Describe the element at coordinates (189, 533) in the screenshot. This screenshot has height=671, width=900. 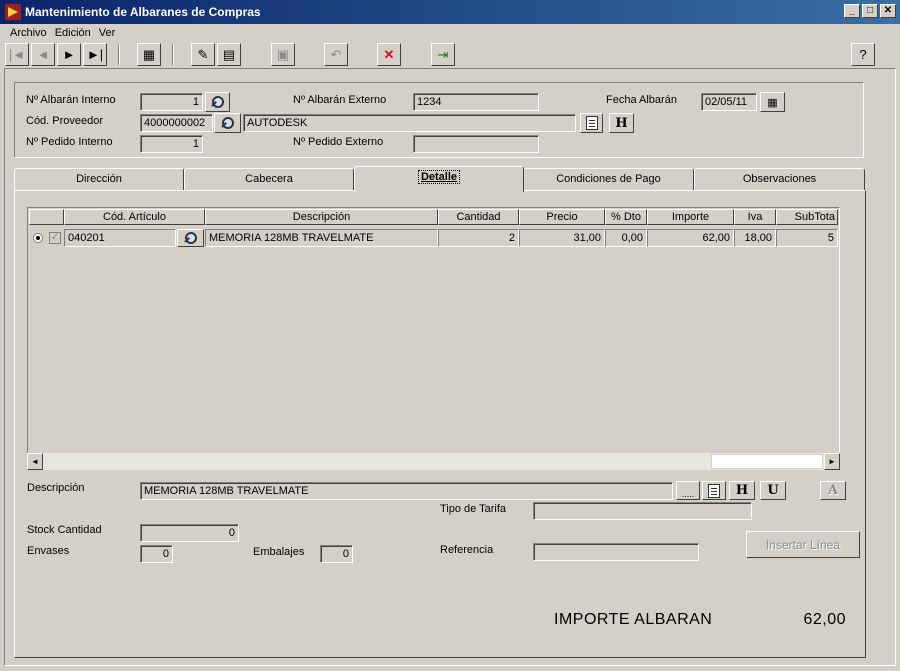
I see `stock-field: 0` at that location.